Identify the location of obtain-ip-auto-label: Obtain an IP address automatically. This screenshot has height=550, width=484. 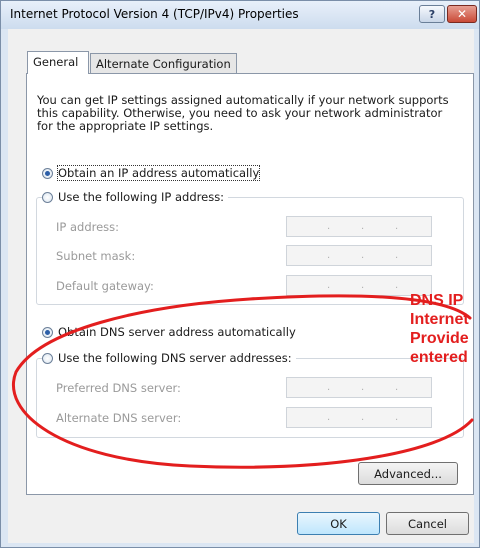
(158, 173).